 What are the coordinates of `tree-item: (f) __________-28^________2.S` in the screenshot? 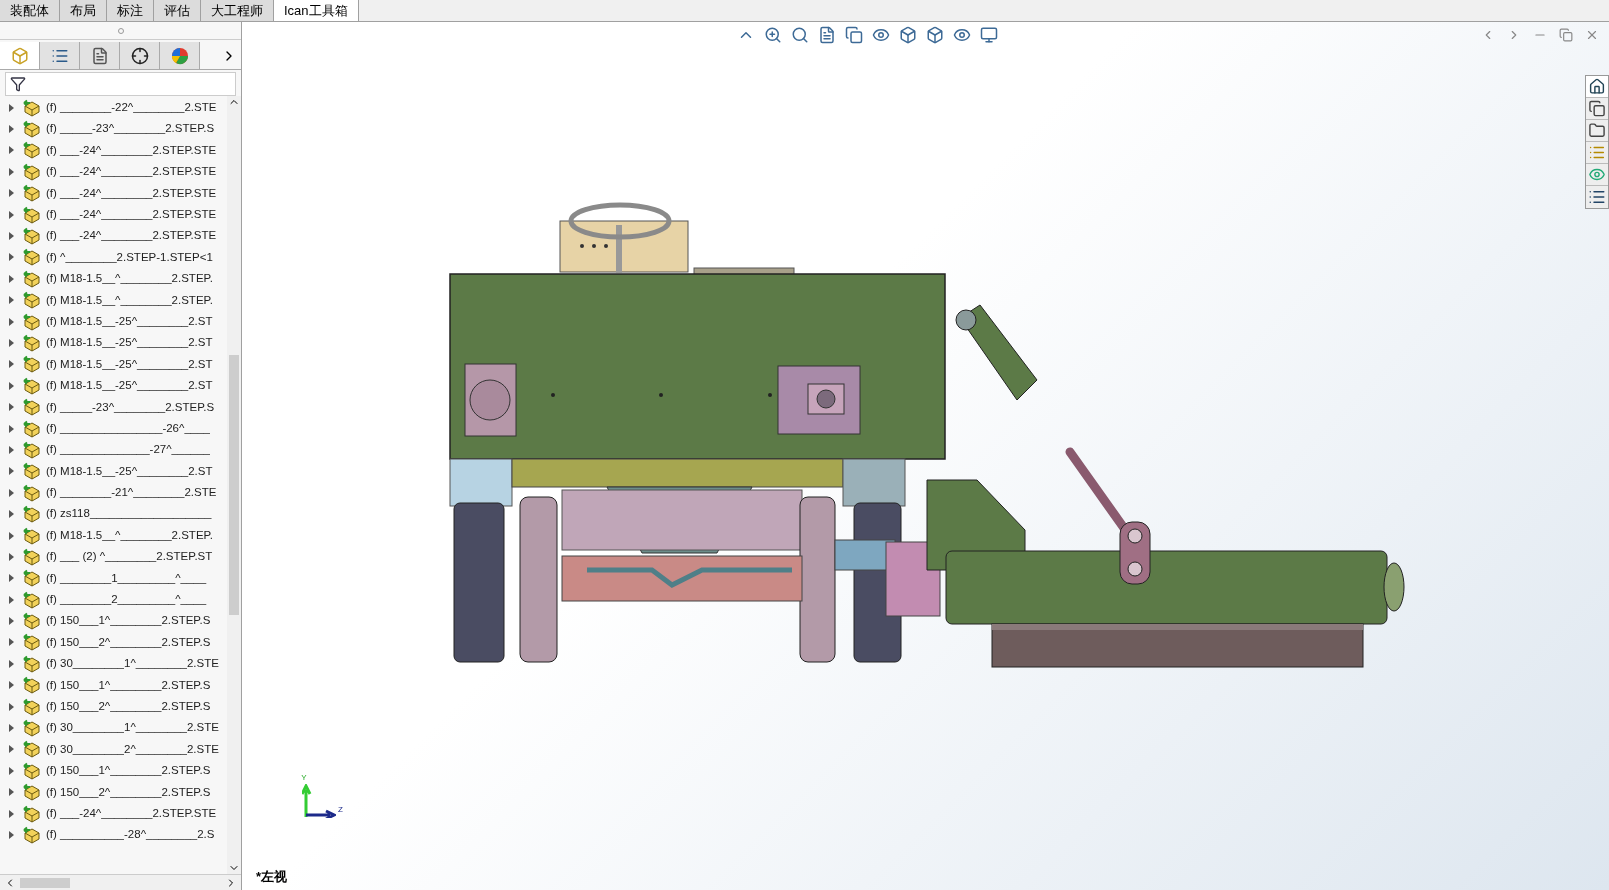 It's located at (113, 835).